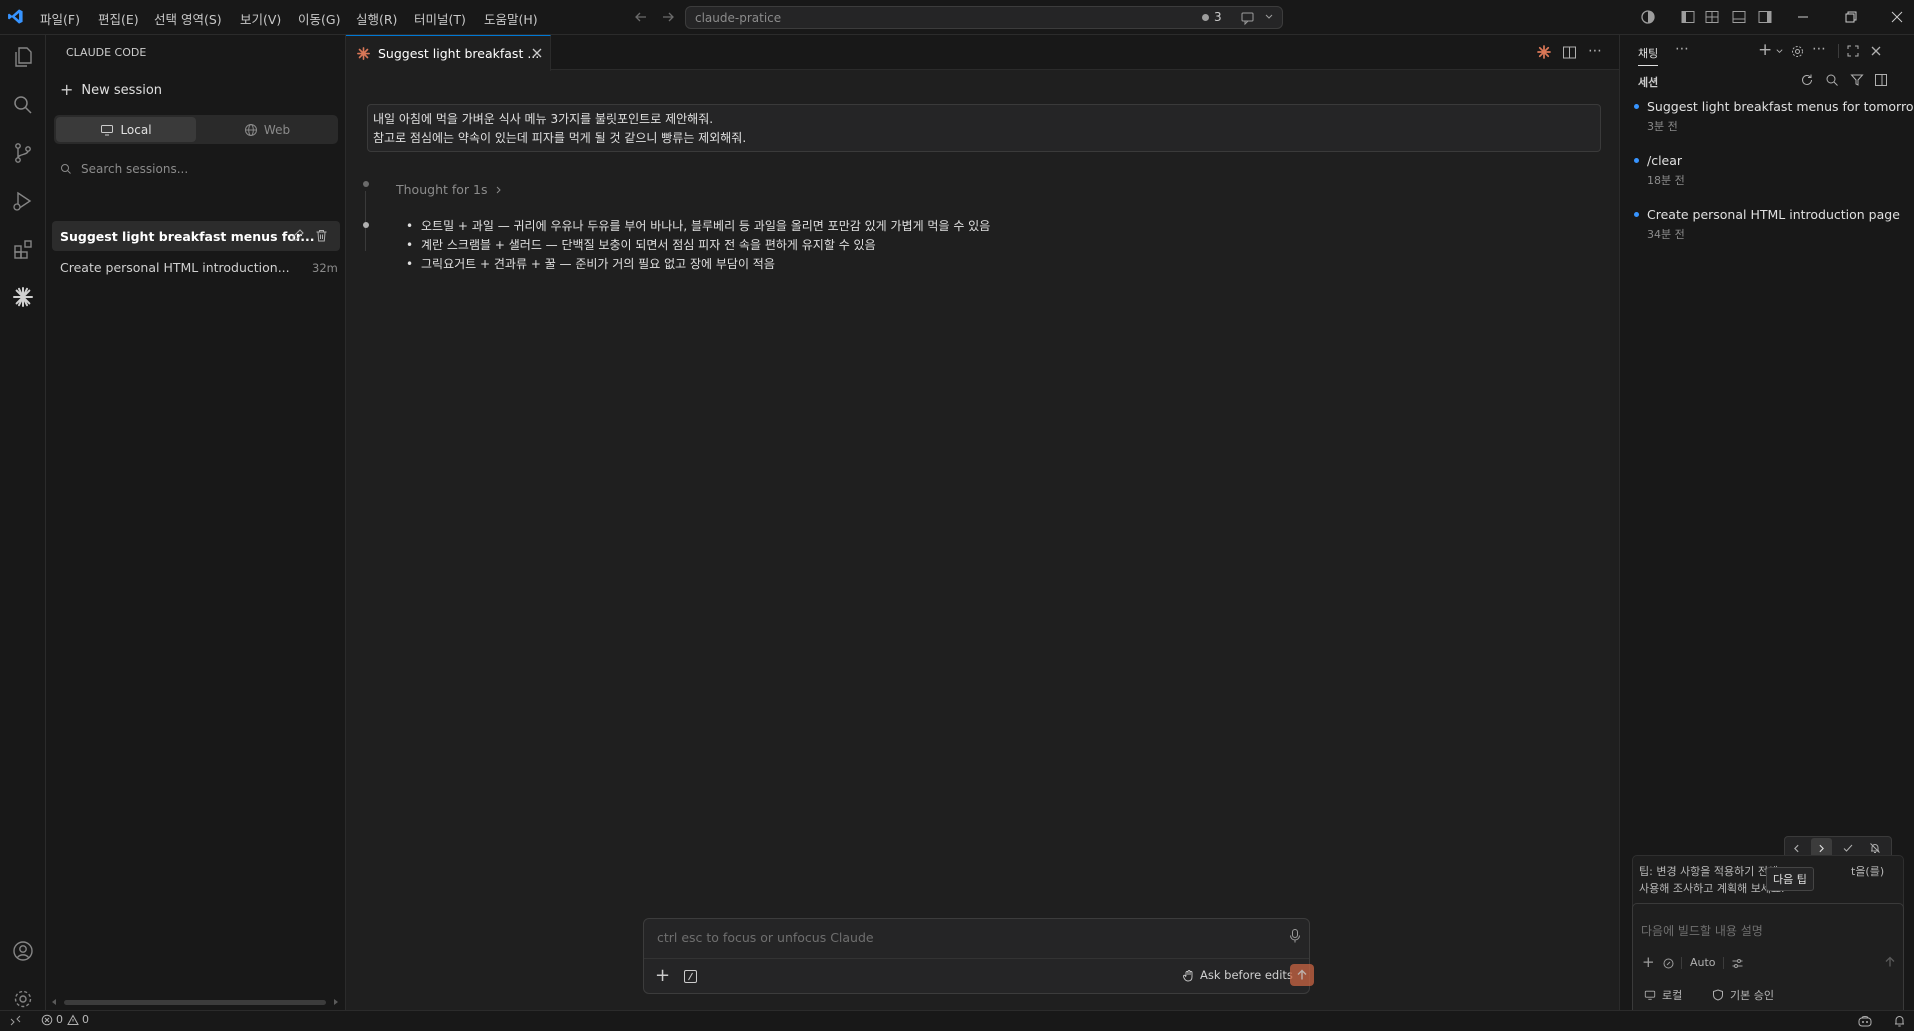  I want to click on remote-icon, so click(15, 1020).